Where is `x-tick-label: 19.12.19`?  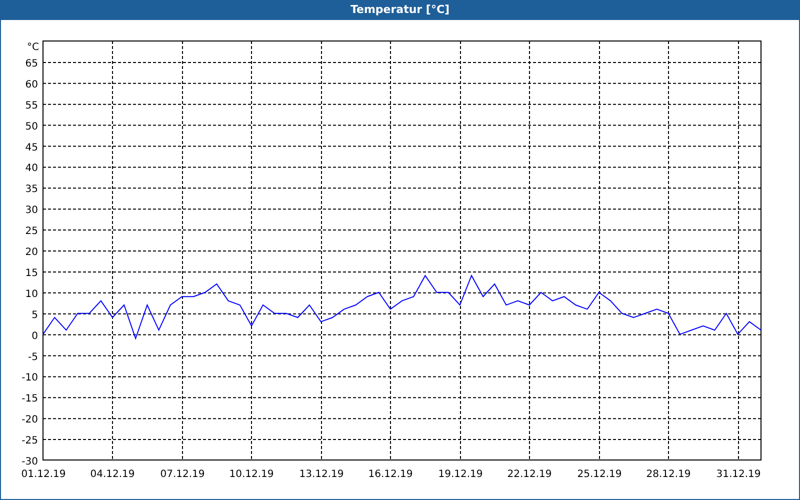 x-tick-label: 19.12.19 is located at coordinates (460, 474).